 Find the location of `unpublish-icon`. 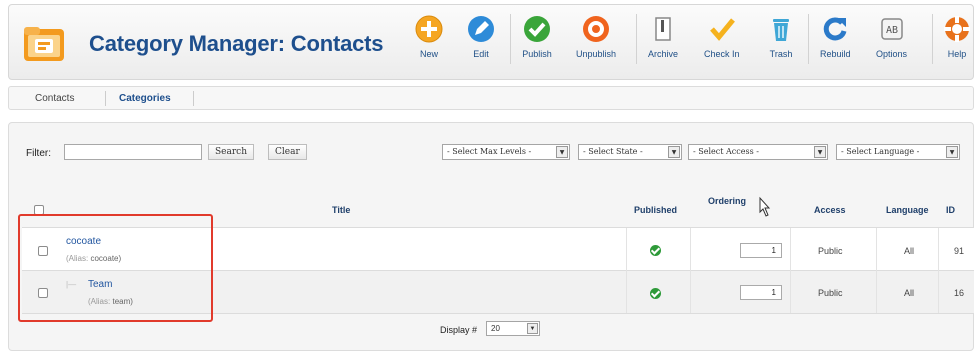

unpublish-icon is located at coordinates (596, 29).